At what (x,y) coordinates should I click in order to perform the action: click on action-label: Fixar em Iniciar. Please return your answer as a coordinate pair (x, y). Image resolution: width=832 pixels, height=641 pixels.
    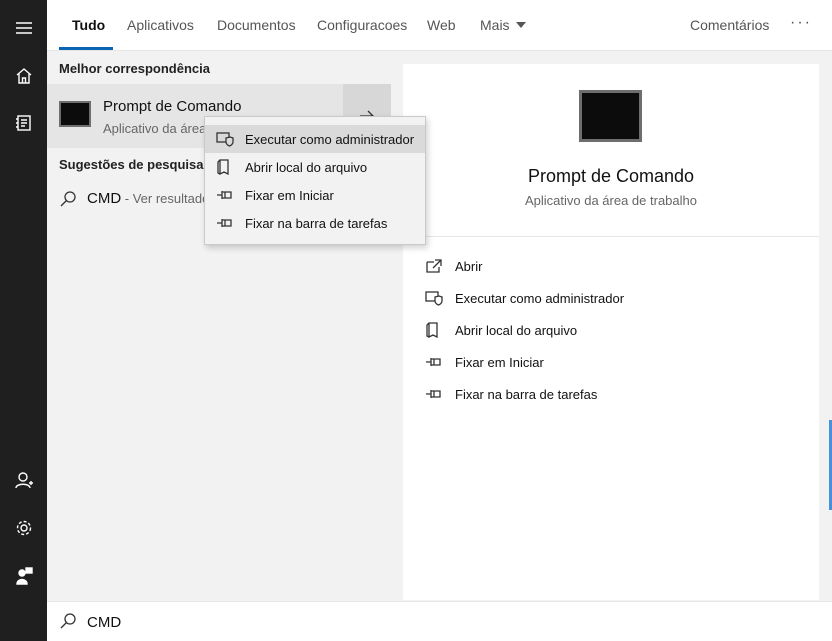
    Looking at the image, I should click on (499, 362).